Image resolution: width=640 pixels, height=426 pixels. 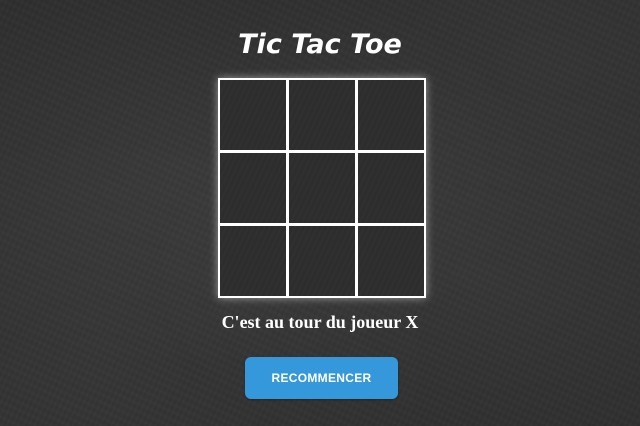 What do you see at coordinates (321, 378) in the screenshot?
I see `restart-button: RECOMMENCER` at bounding box center [321, 378].